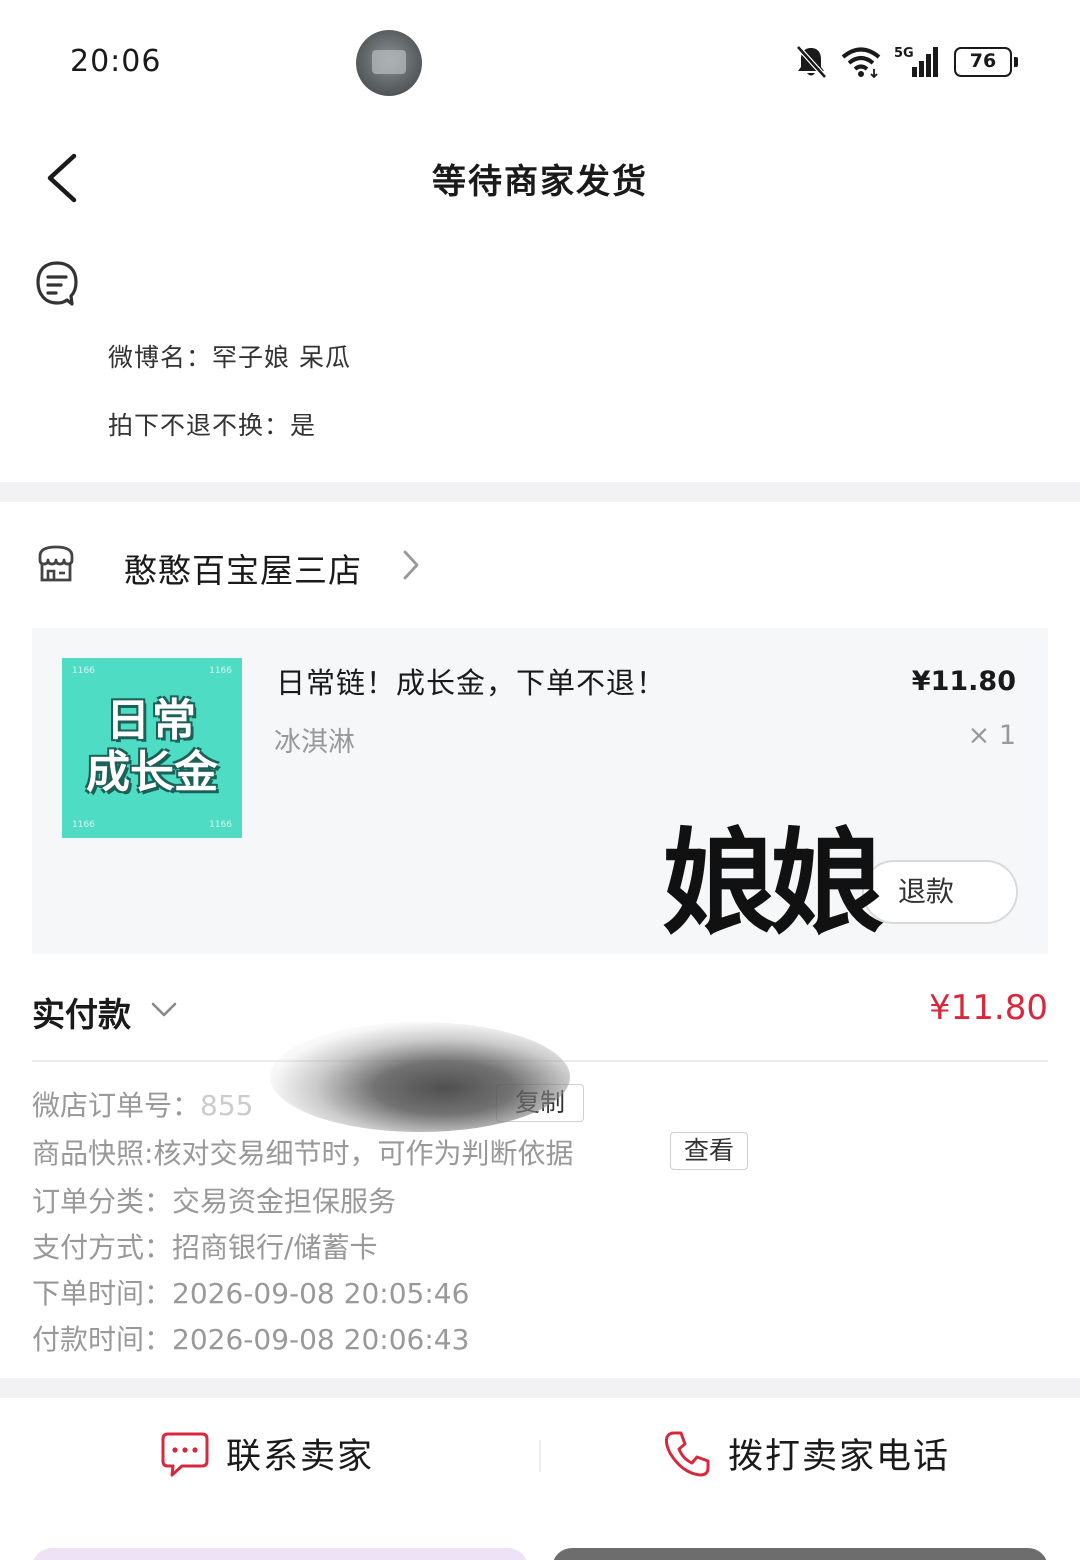  What do you see at coordinates (811, 62) in the screenshot?
I see `bell-off-icon` at bounding box center [811, 62].